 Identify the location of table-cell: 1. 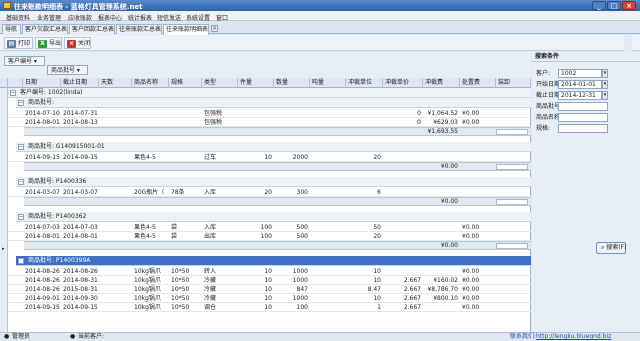
(364, 307).